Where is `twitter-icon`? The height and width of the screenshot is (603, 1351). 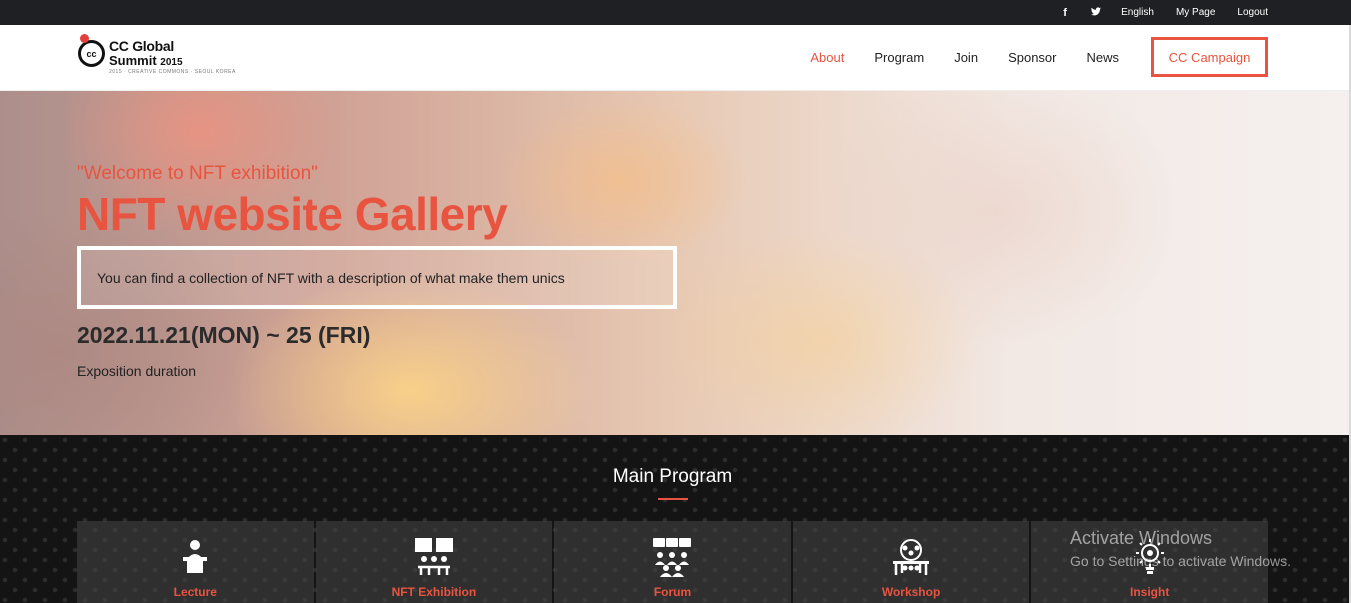
twitter-icon is located at coordinates (1096, 12).